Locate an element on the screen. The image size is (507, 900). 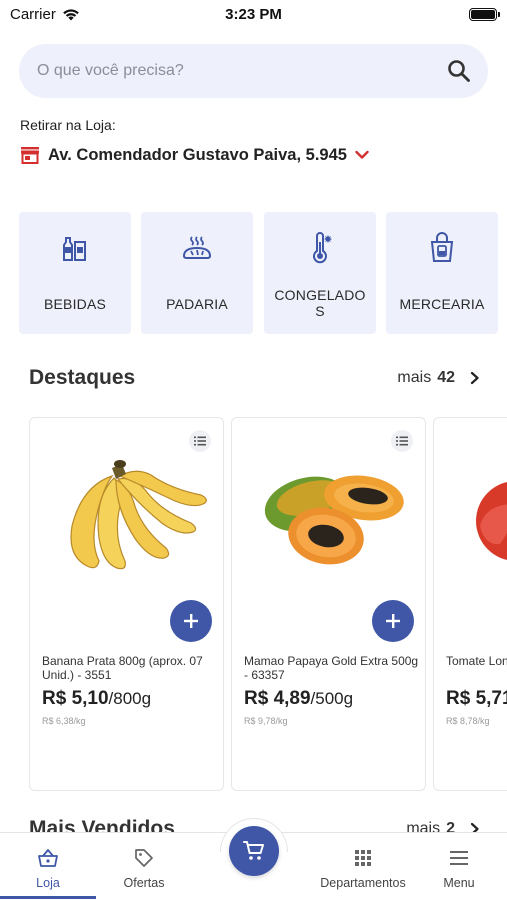
store-selector: Av. Comendador Gustavo Paiva, 5.945 is located at coordinates (194, 155).